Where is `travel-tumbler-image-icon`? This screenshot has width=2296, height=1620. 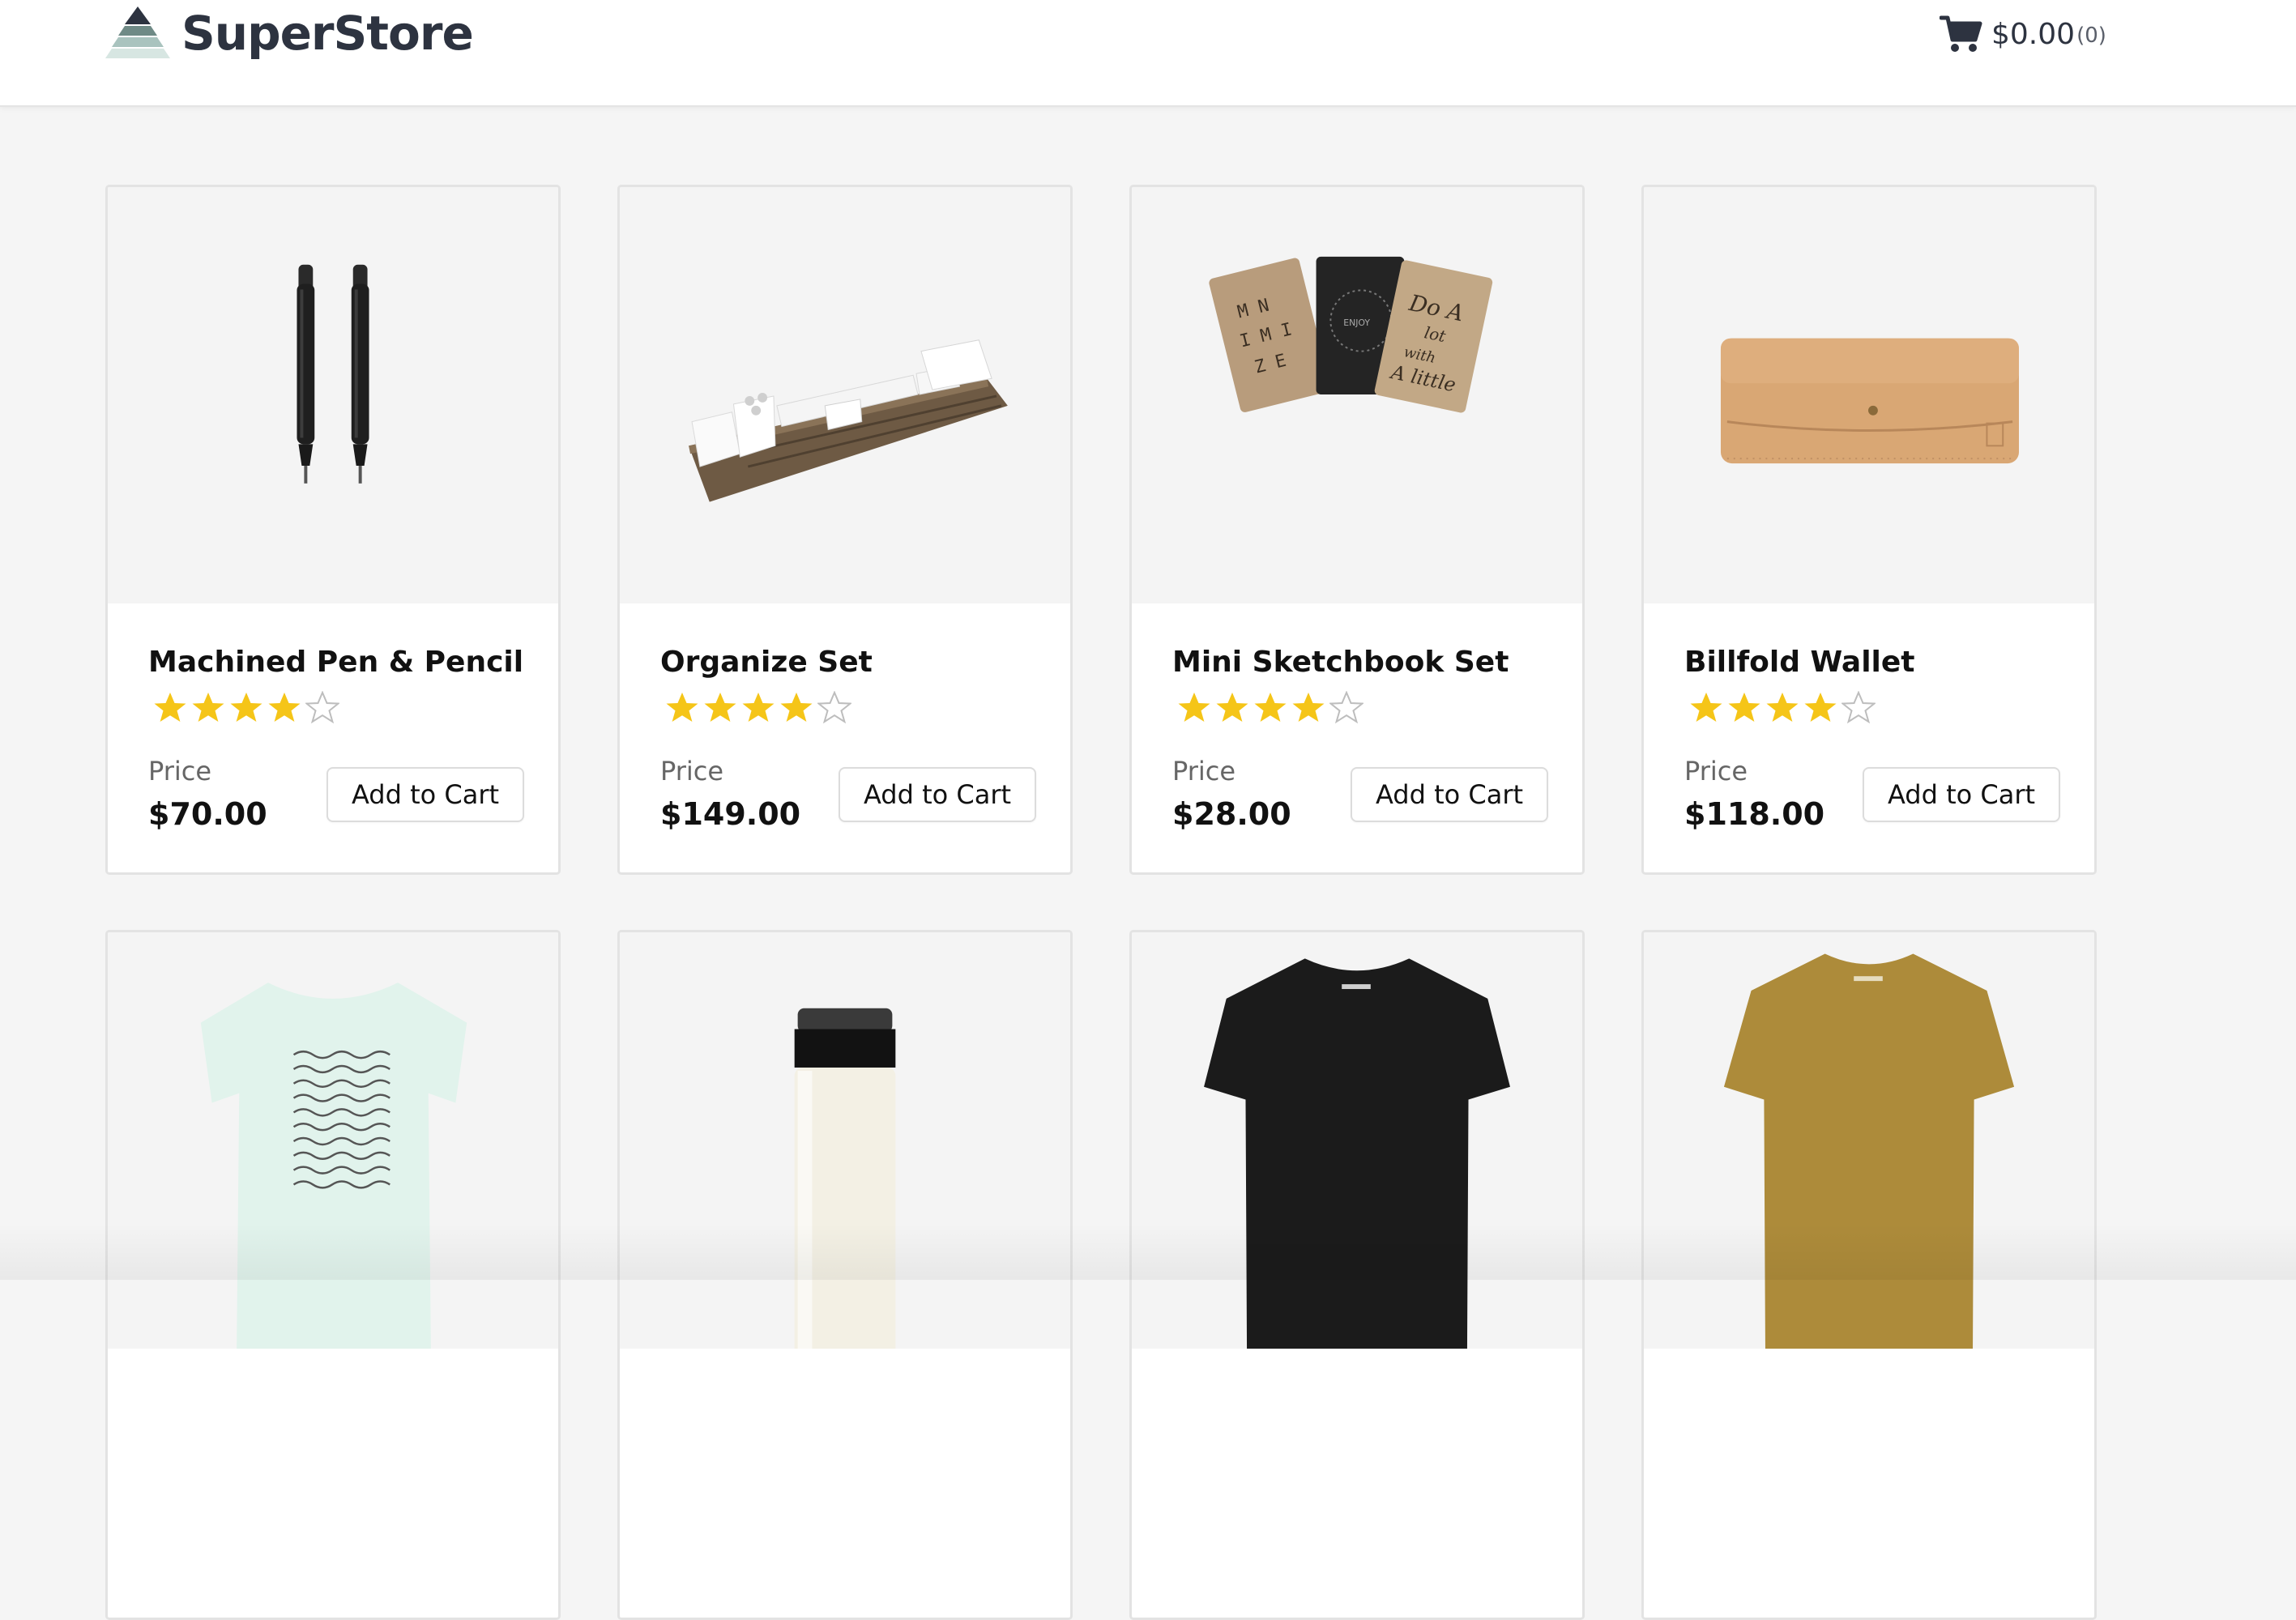 travel-tumbler-image-icon is located at coordinates (845, 1178).